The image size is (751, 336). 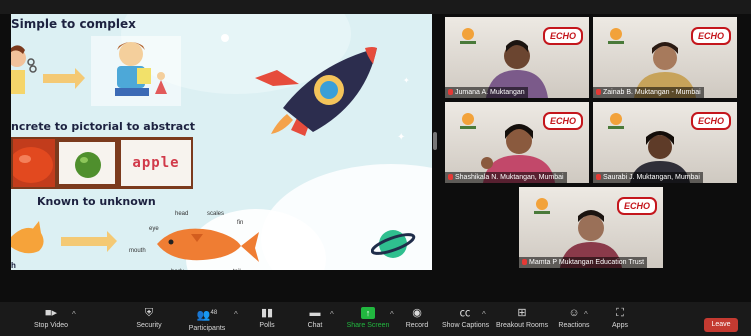 What do you see at coordinates (182, 214) in the screenshot?
I see `fish-label-head: head` at bounding box center [182, 214].